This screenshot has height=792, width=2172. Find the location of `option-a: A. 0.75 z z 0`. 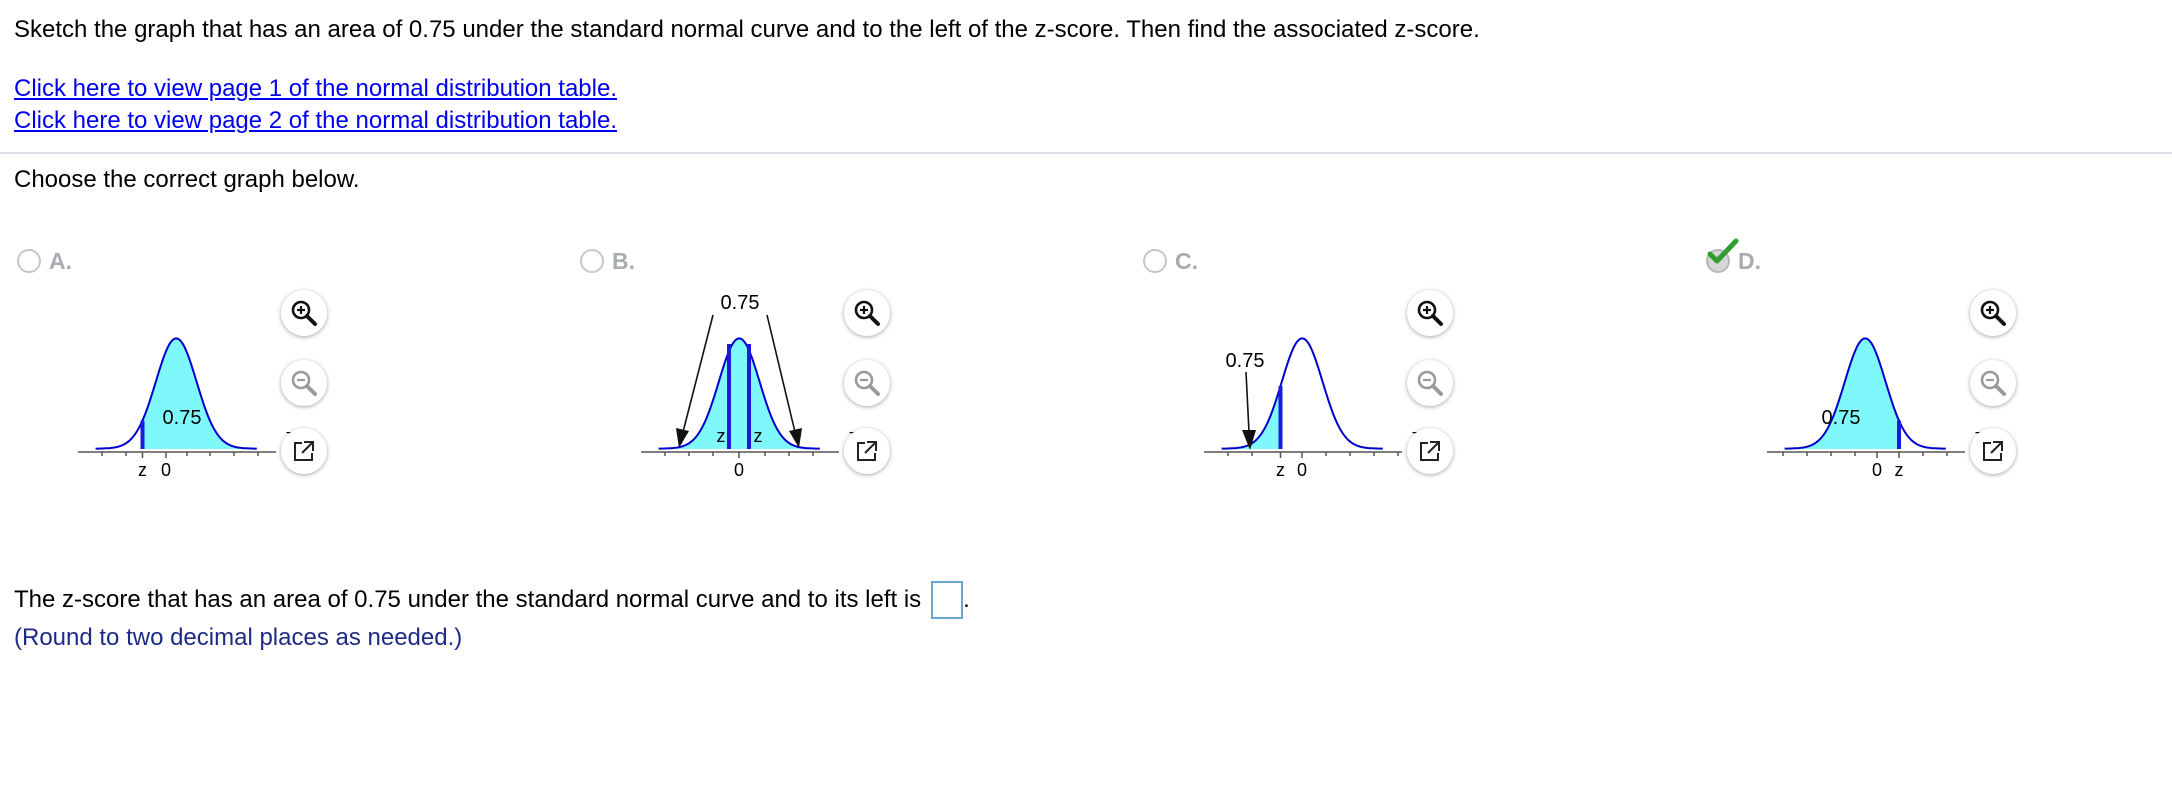

option-a: A. 0.75 z z 0 is located at coordinates (274, 402).